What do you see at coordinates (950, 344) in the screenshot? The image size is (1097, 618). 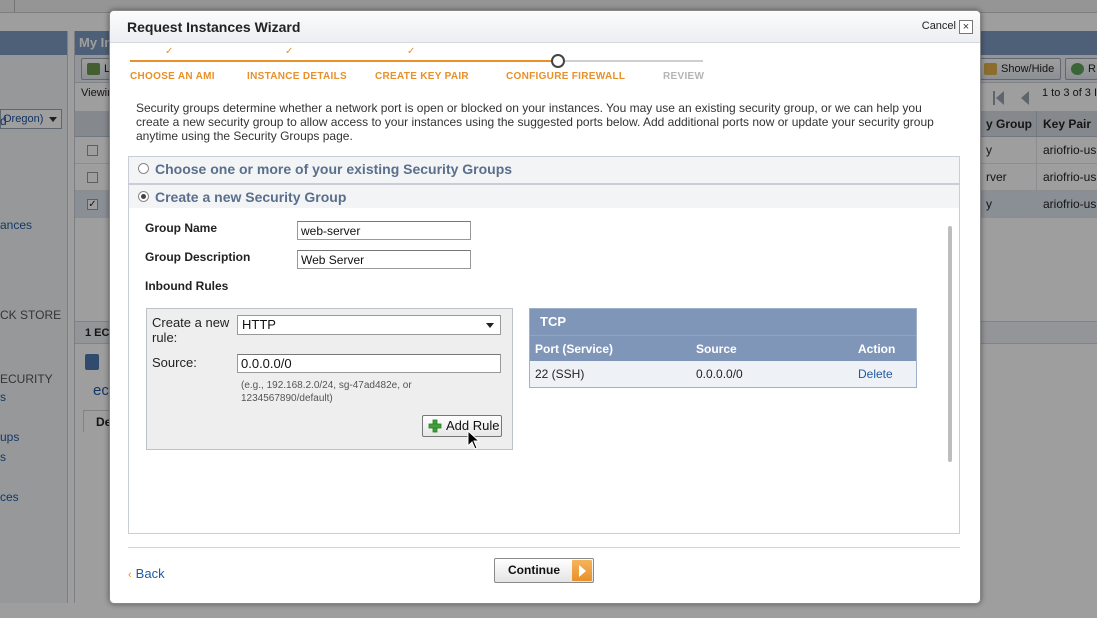 I see `form-scrollbar` at bounding box center [950, 344].